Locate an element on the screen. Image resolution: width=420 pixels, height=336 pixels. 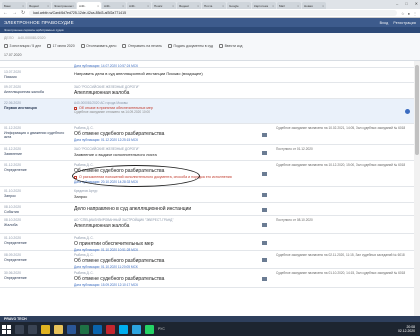
windows-start-icon is located at coordinates (6, 329).